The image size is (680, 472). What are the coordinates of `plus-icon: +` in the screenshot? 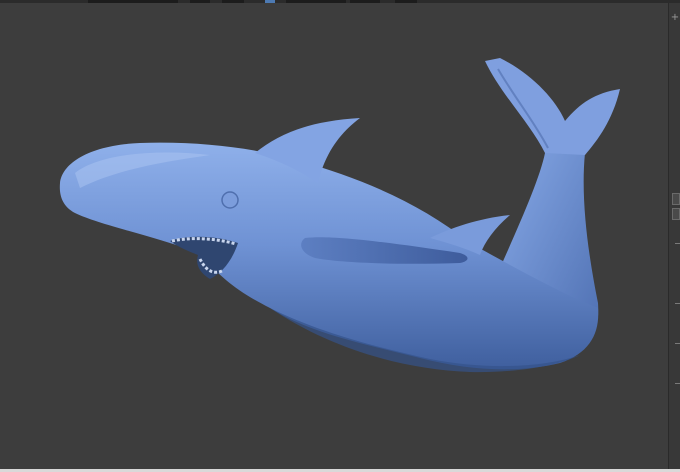 It's located at (675, 18).